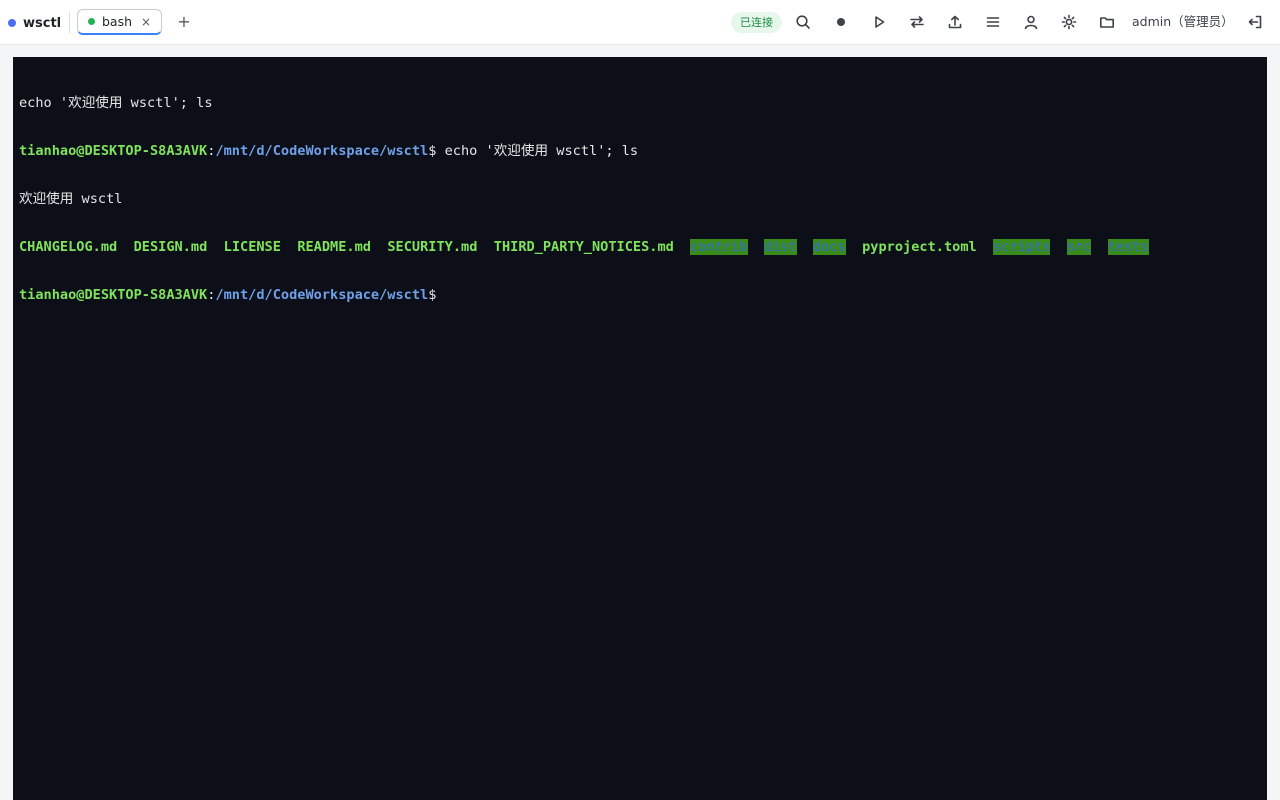  I want to click on top-bar: wsctl bash × + 已连接 admin（管理员）, so click(640, 22).